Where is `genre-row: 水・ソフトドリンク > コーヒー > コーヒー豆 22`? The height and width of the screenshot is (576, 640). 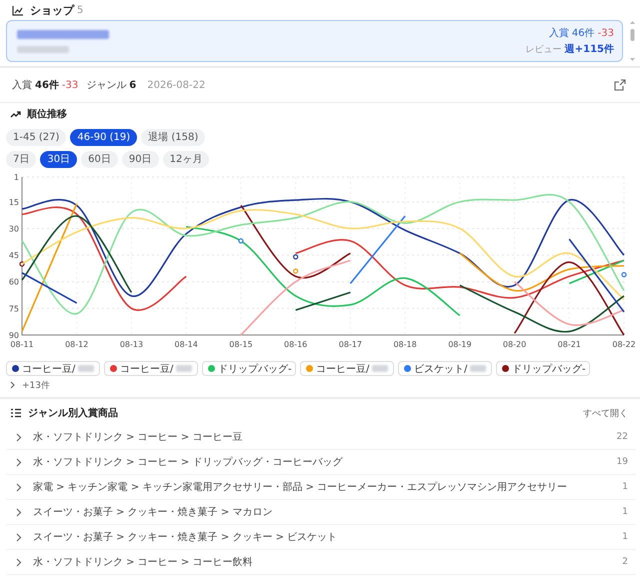
genre-row: 水・ソフトドリンク > コーヒー > コーヒー豆 22 is located at coordinates (321, 437).